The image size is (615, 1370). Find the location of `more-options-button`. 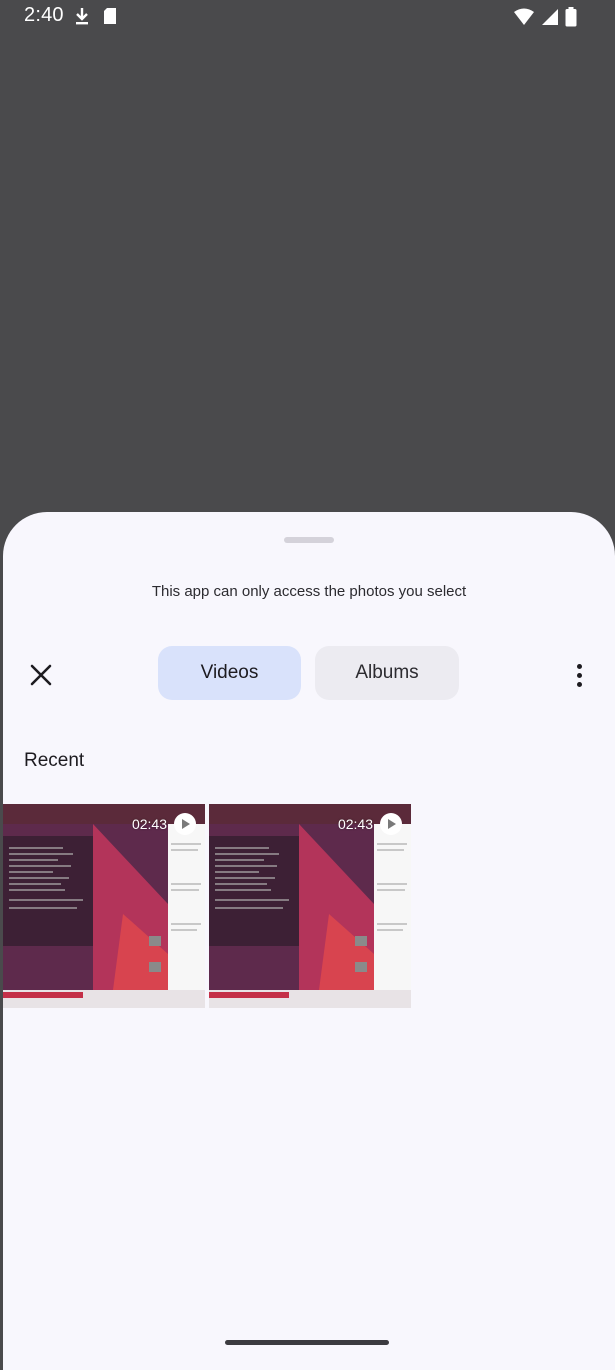

more-options-button is located at coordinates (579, 675).